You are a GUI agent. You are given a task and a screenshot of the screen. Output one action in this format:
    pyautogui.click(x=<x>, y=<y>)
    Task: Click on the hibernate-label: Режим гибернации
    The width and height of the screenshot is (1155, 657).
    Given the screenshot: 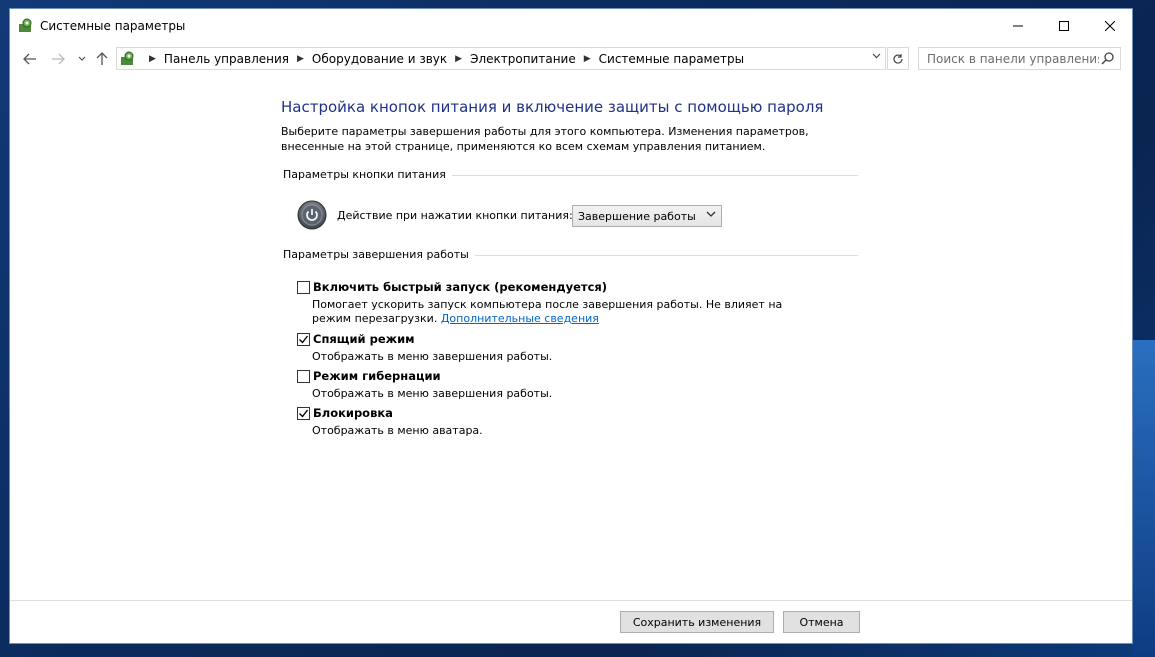 What is the action you would take?
    pyautogui.click(x=377, y=376)
    